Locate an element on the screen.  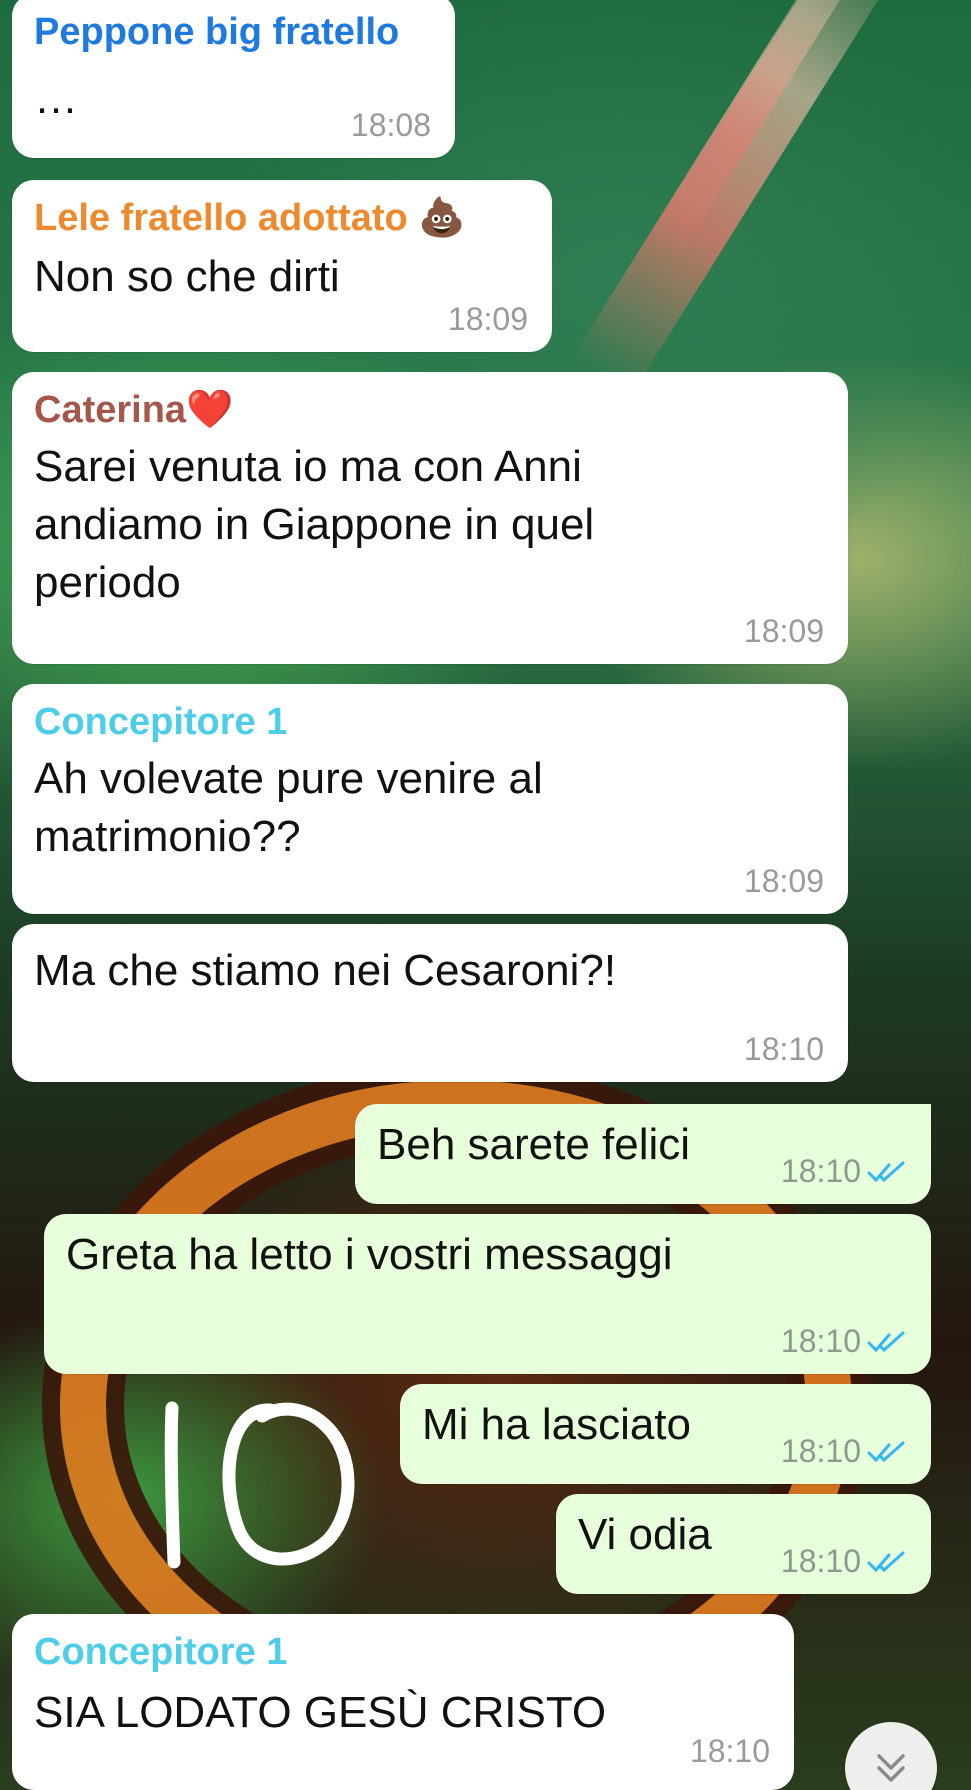
sender-name: Lele fratello adottato 💩 is located at coordinates (282, 218).